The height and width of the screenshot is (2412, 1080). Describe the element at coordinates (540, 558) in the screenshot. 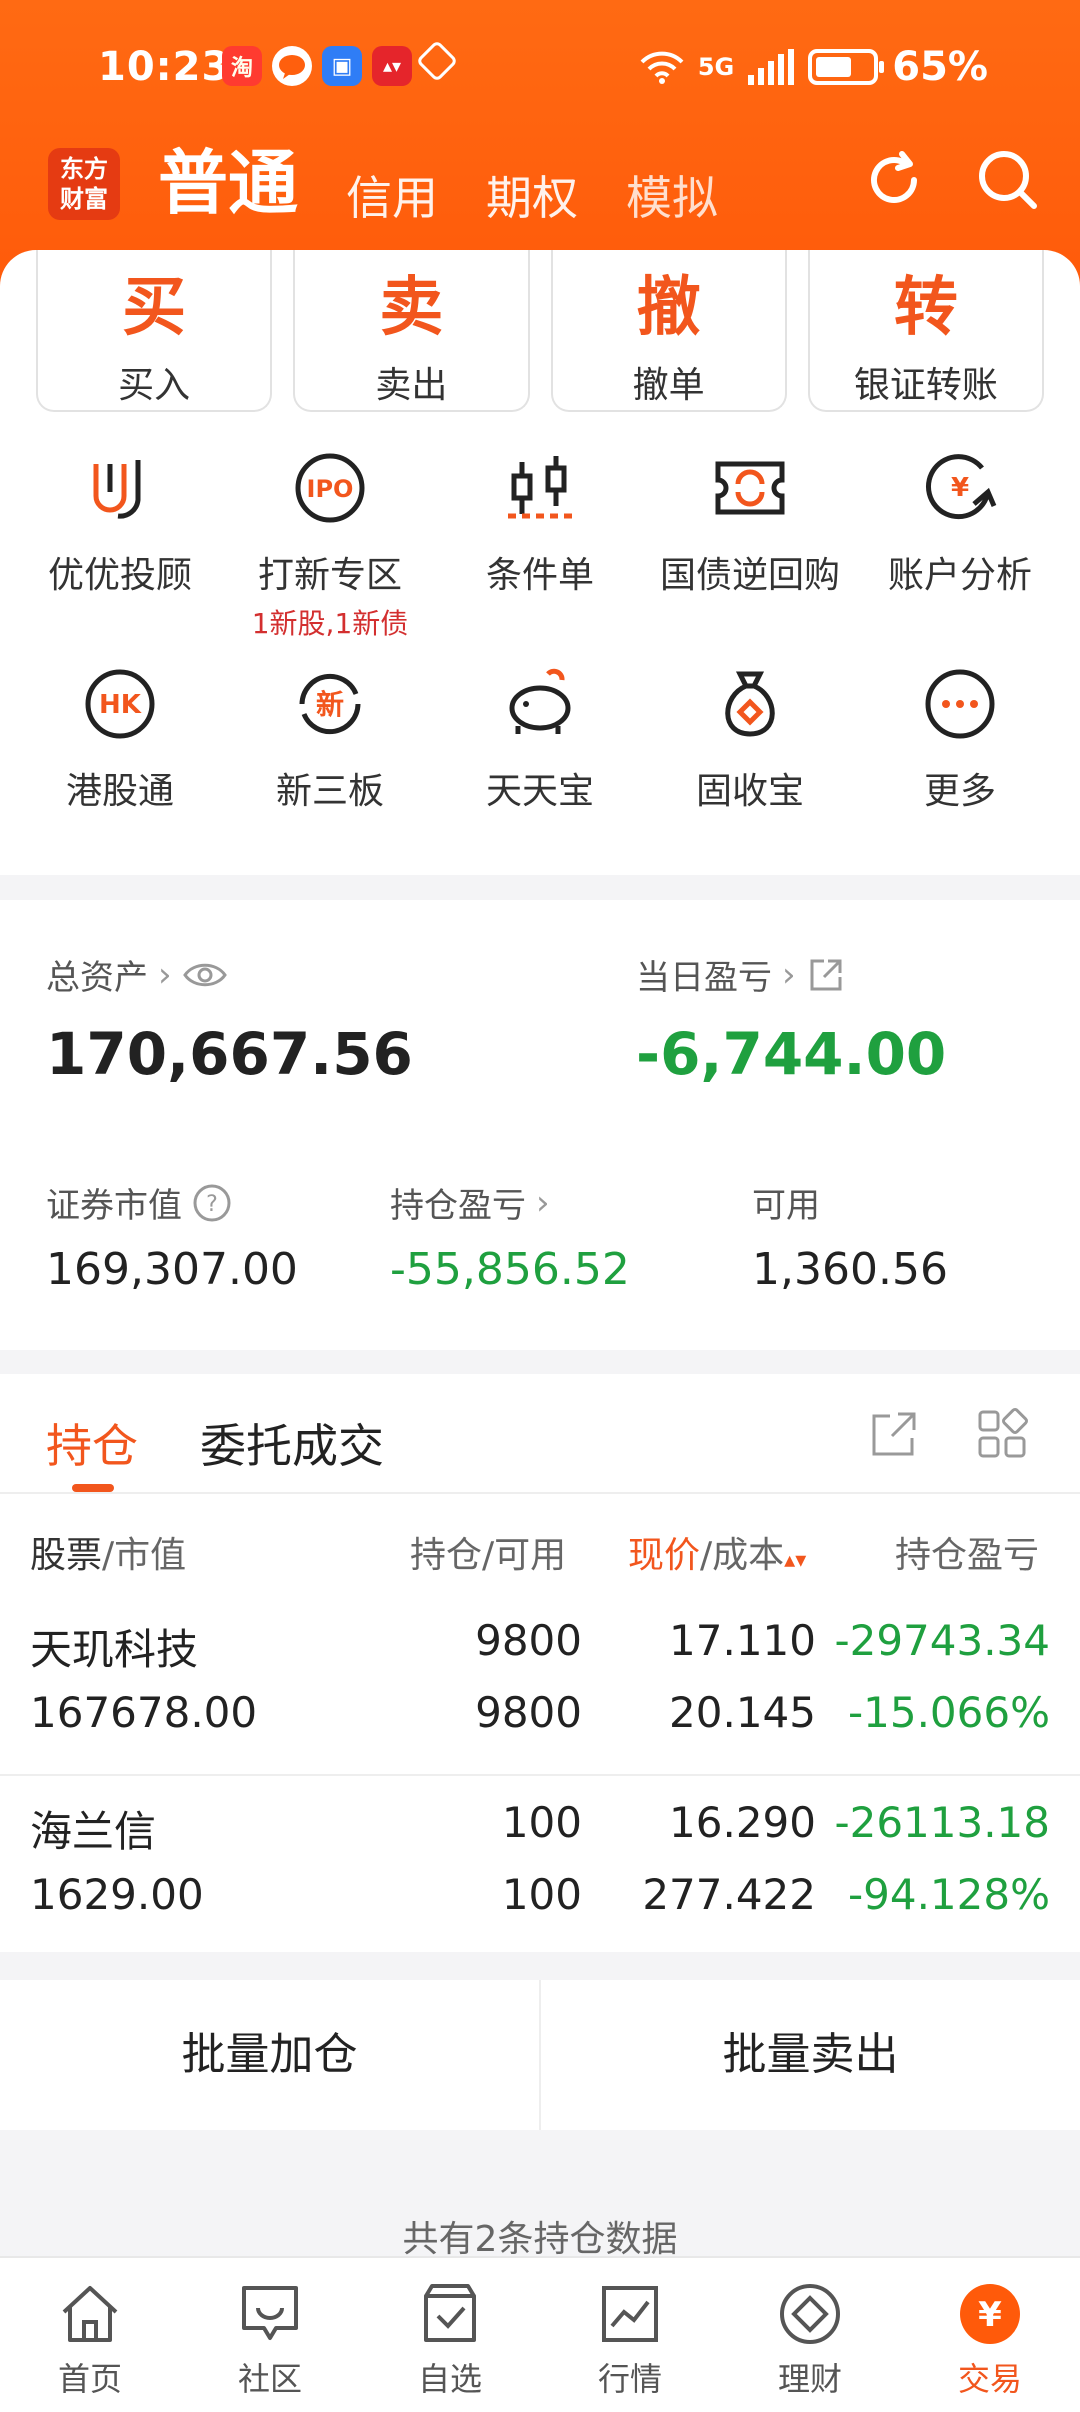

I see `feature-conditional-order: 条件单` at that location.